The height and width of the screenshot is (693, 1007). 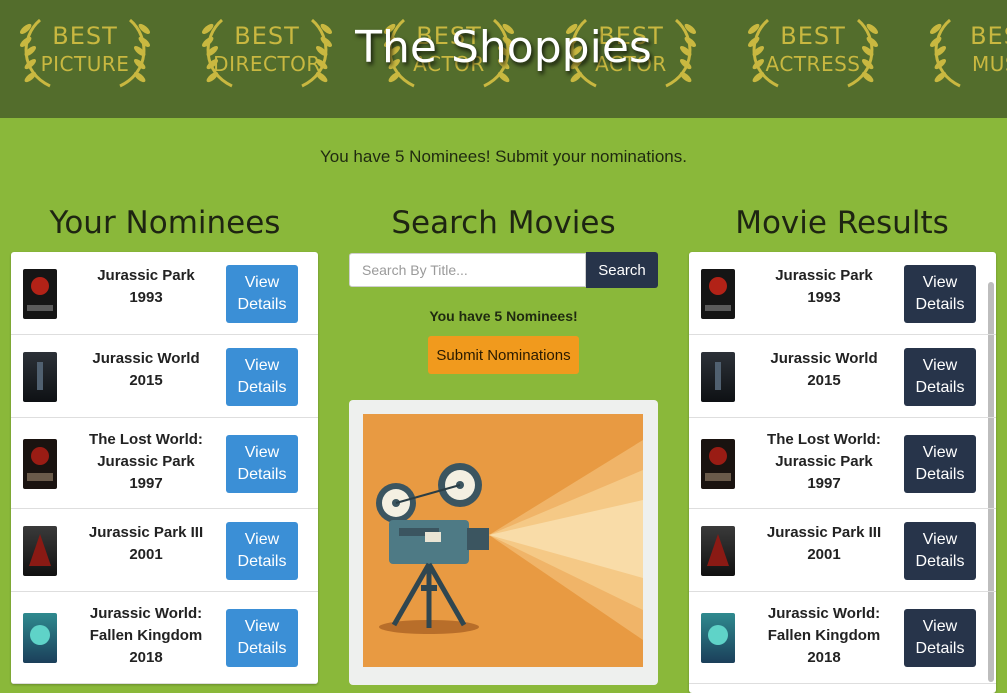 I want to click on movie-projector-illustration, so click(x=503, y=542).